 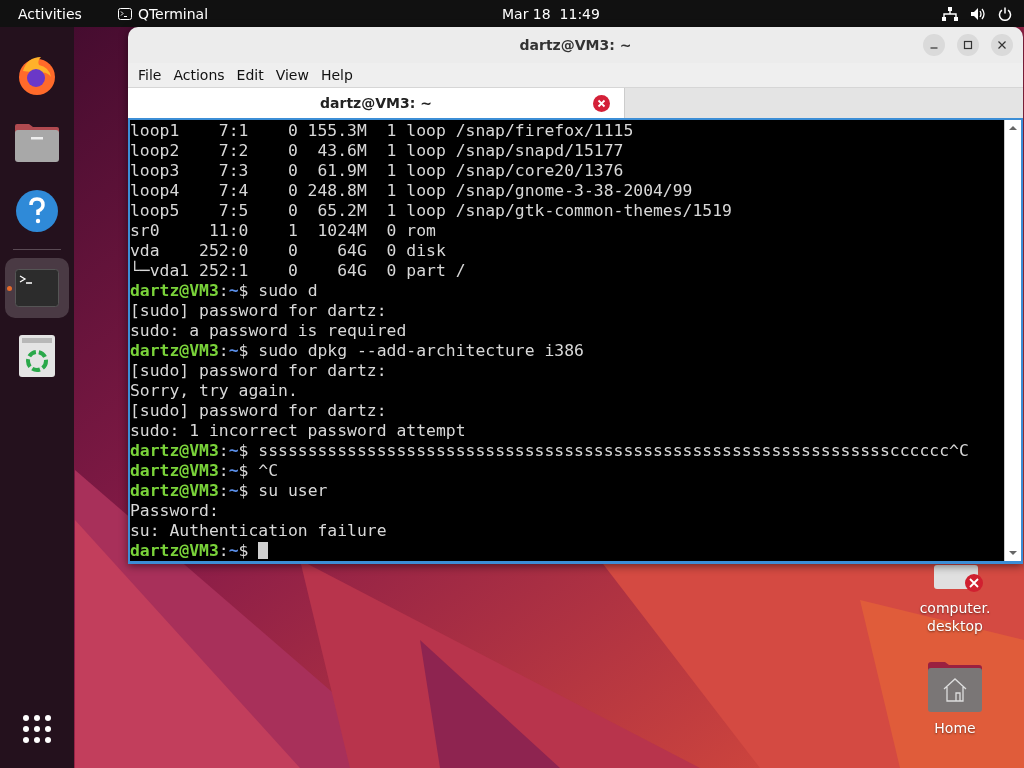 I want to click on terminal-command: sudo dpkg --add-architecture i386, so click(x=421, y=350).